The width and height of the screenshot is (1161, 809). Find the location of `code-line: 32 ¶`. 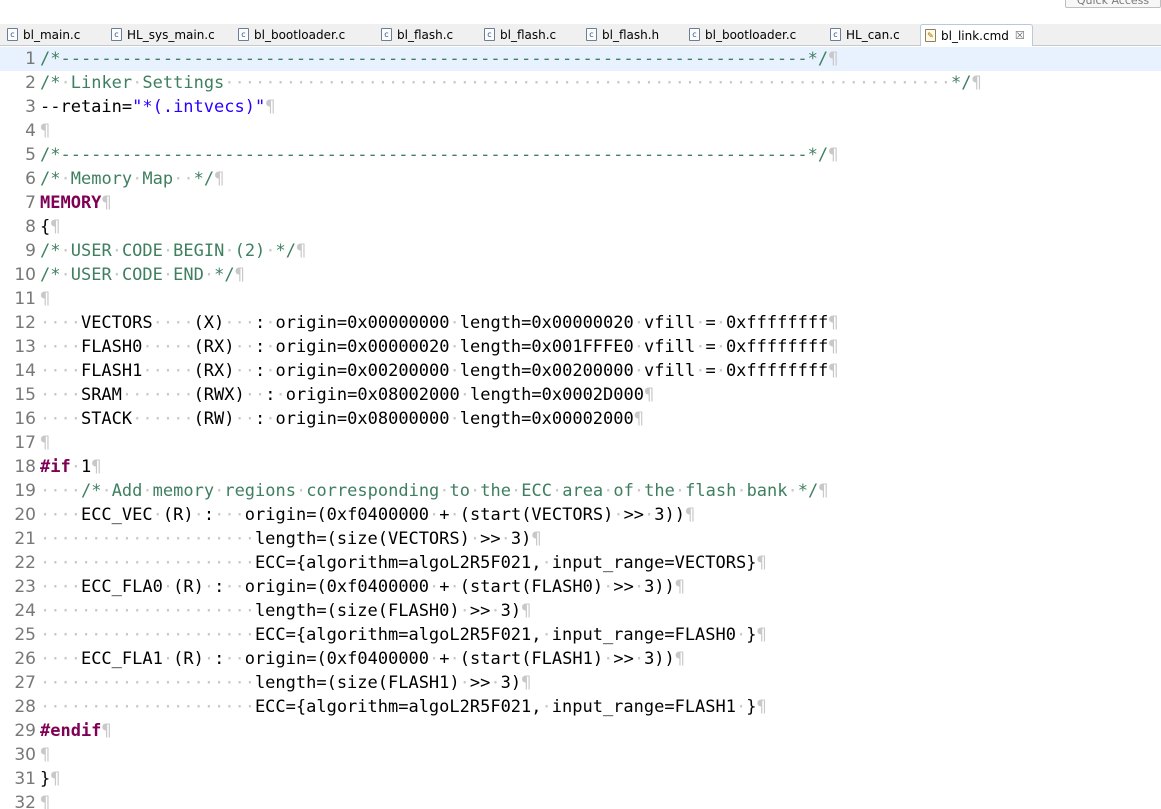

code-line: 32 ¶ is located at coordinates (580, 800).